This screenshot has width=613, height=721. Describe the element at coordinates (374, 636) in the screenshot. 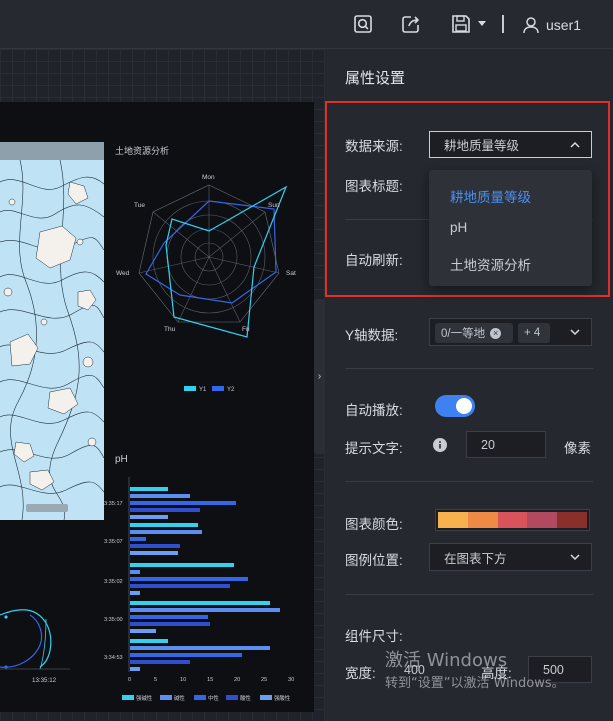

I see `component-size-label: 组件尺寸:` at that location.